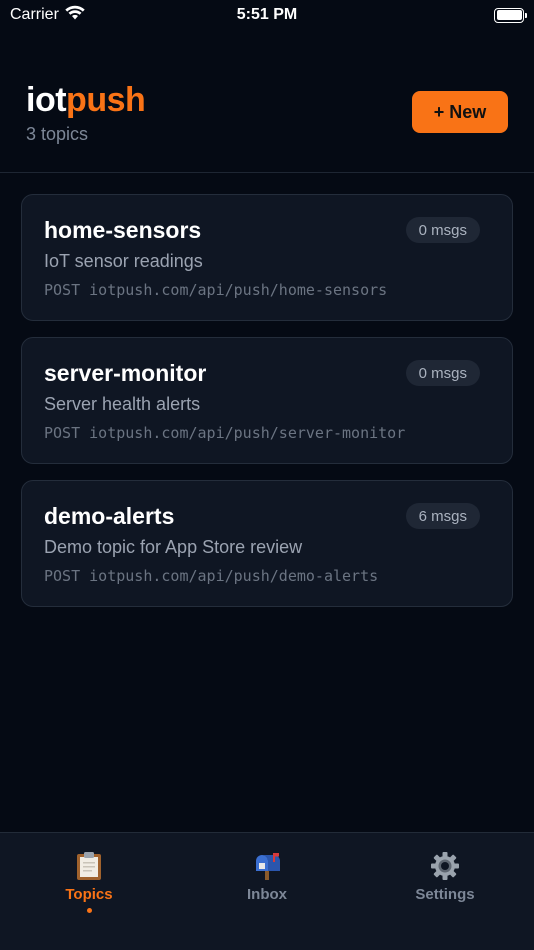  I want to click on logo-text-push: push, so click(106, 100).